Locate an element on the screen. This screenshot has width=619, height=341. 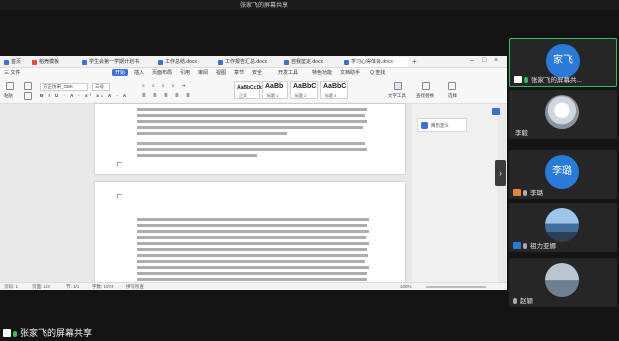
participant-tile: 李毅 is located at coordinates (563, 114).